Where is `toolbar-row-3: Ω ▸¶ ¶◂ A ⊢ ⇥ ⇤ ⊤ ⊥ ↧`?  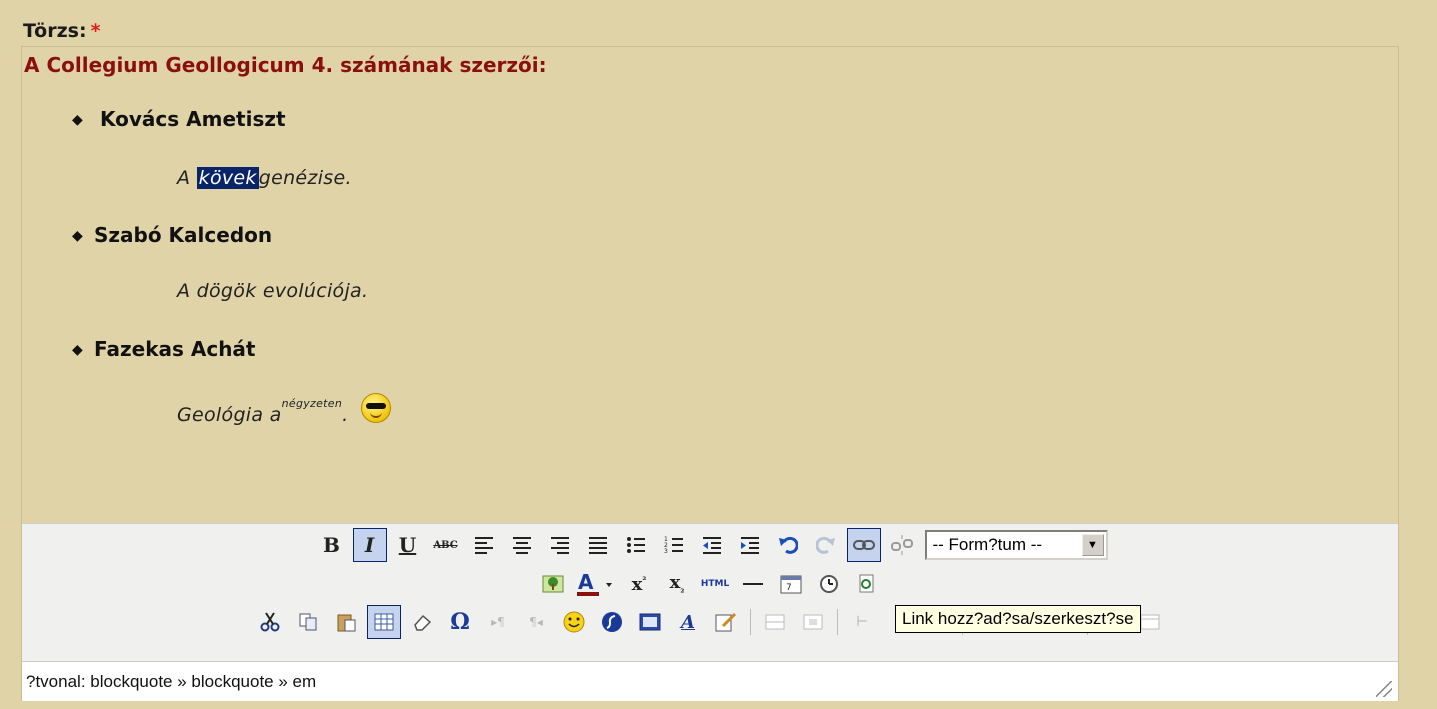
toolbar-row-3: Ω ▸¶ ¶◂ A ⊢ ⇥ ⇤ ⊤ ⊥ ↧ is located at coordinates (710, 622).